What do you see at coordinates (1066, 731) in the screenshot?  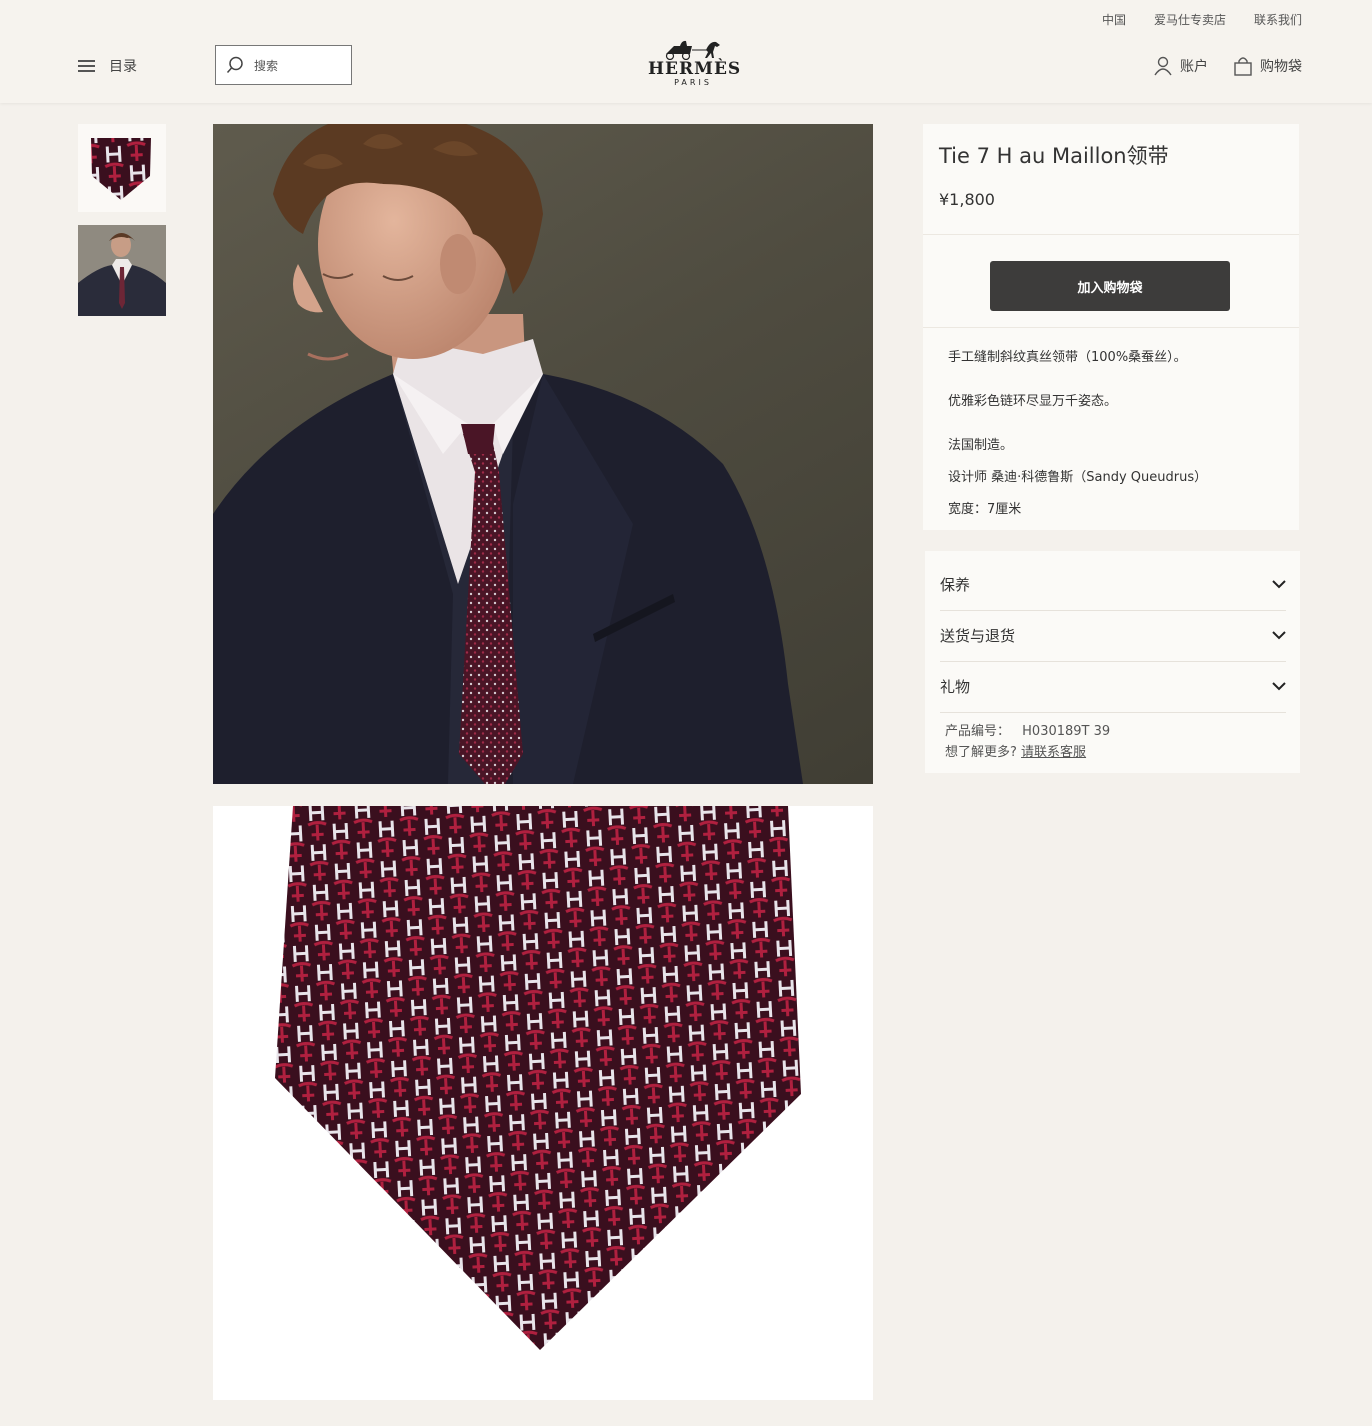 I see `reference-value: H030189T 39` at bounding box center [1066, 731].